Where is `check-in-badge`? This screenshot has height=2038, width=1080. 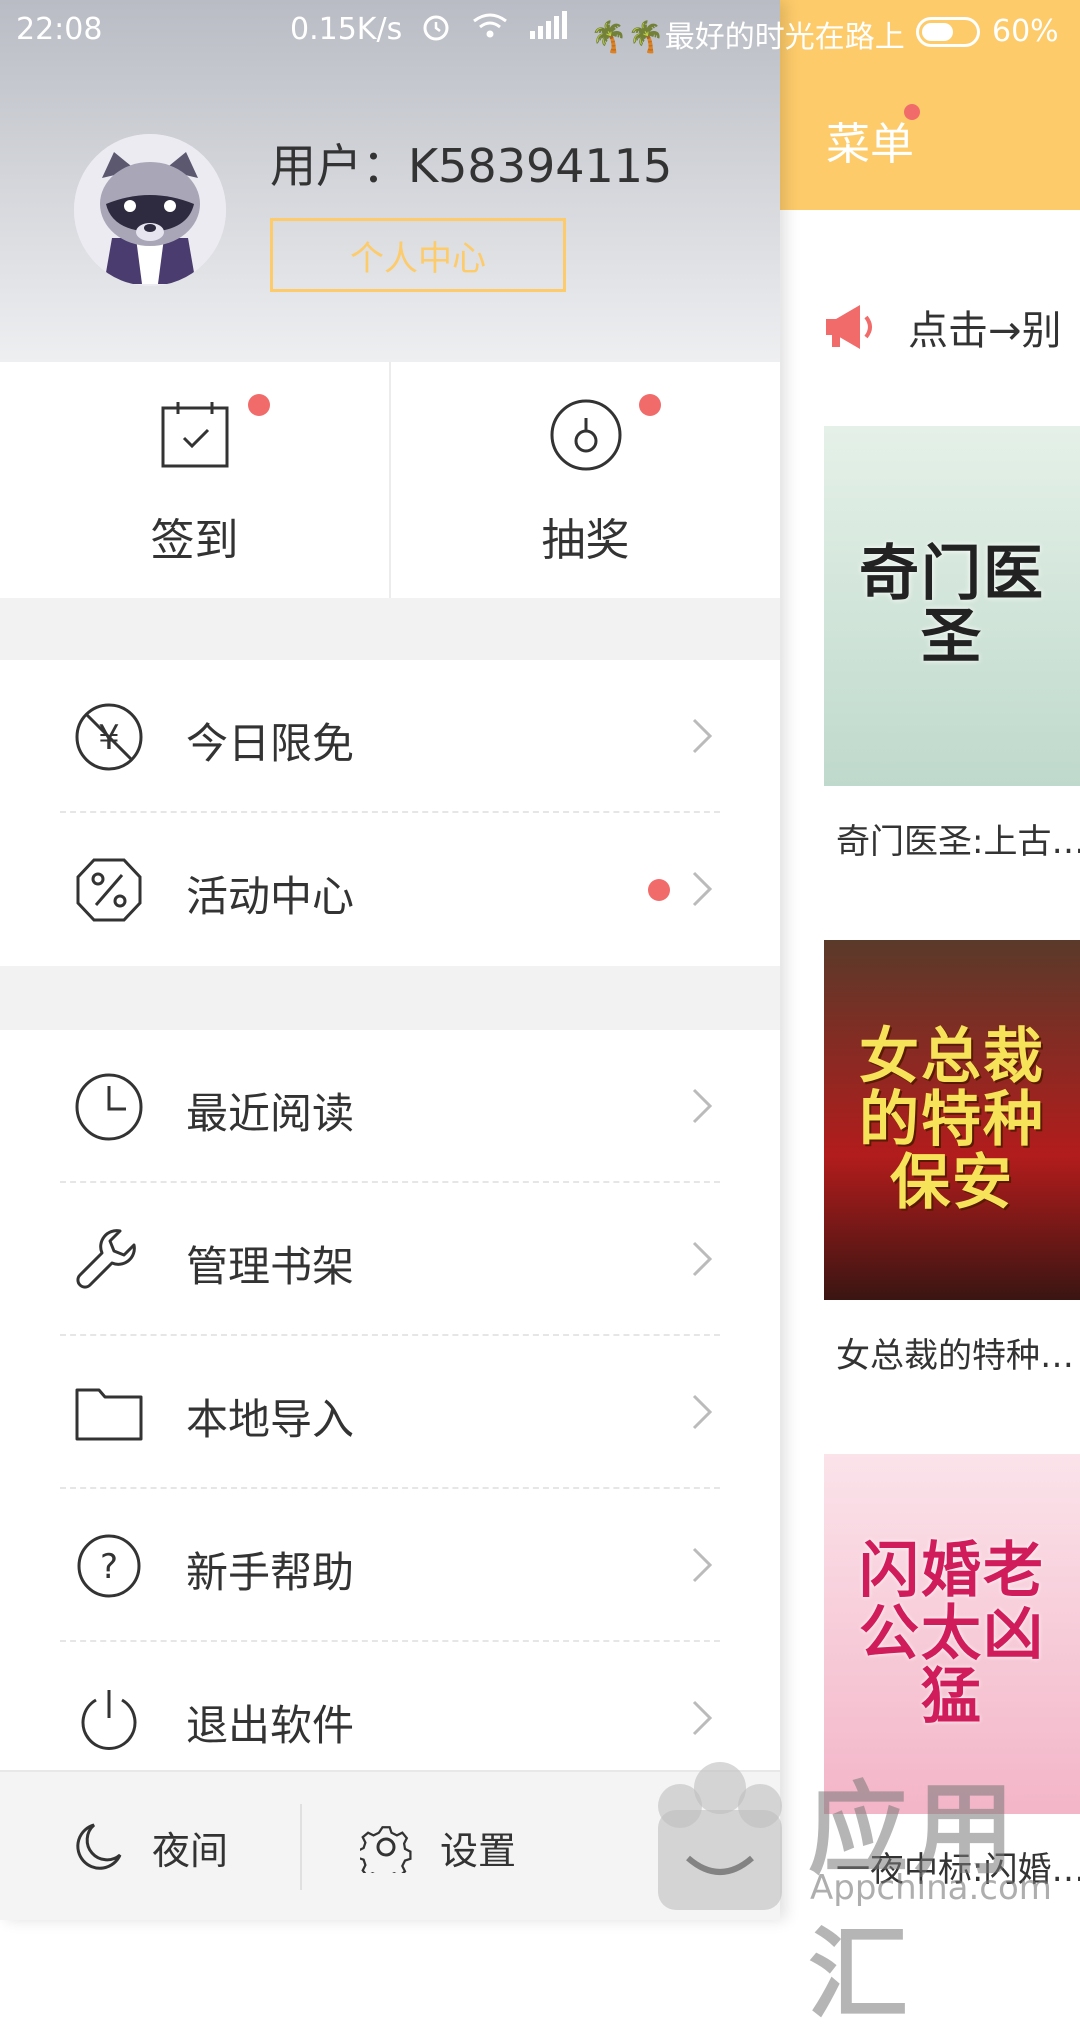
check-in-badge is located at coordinates (259, 405).